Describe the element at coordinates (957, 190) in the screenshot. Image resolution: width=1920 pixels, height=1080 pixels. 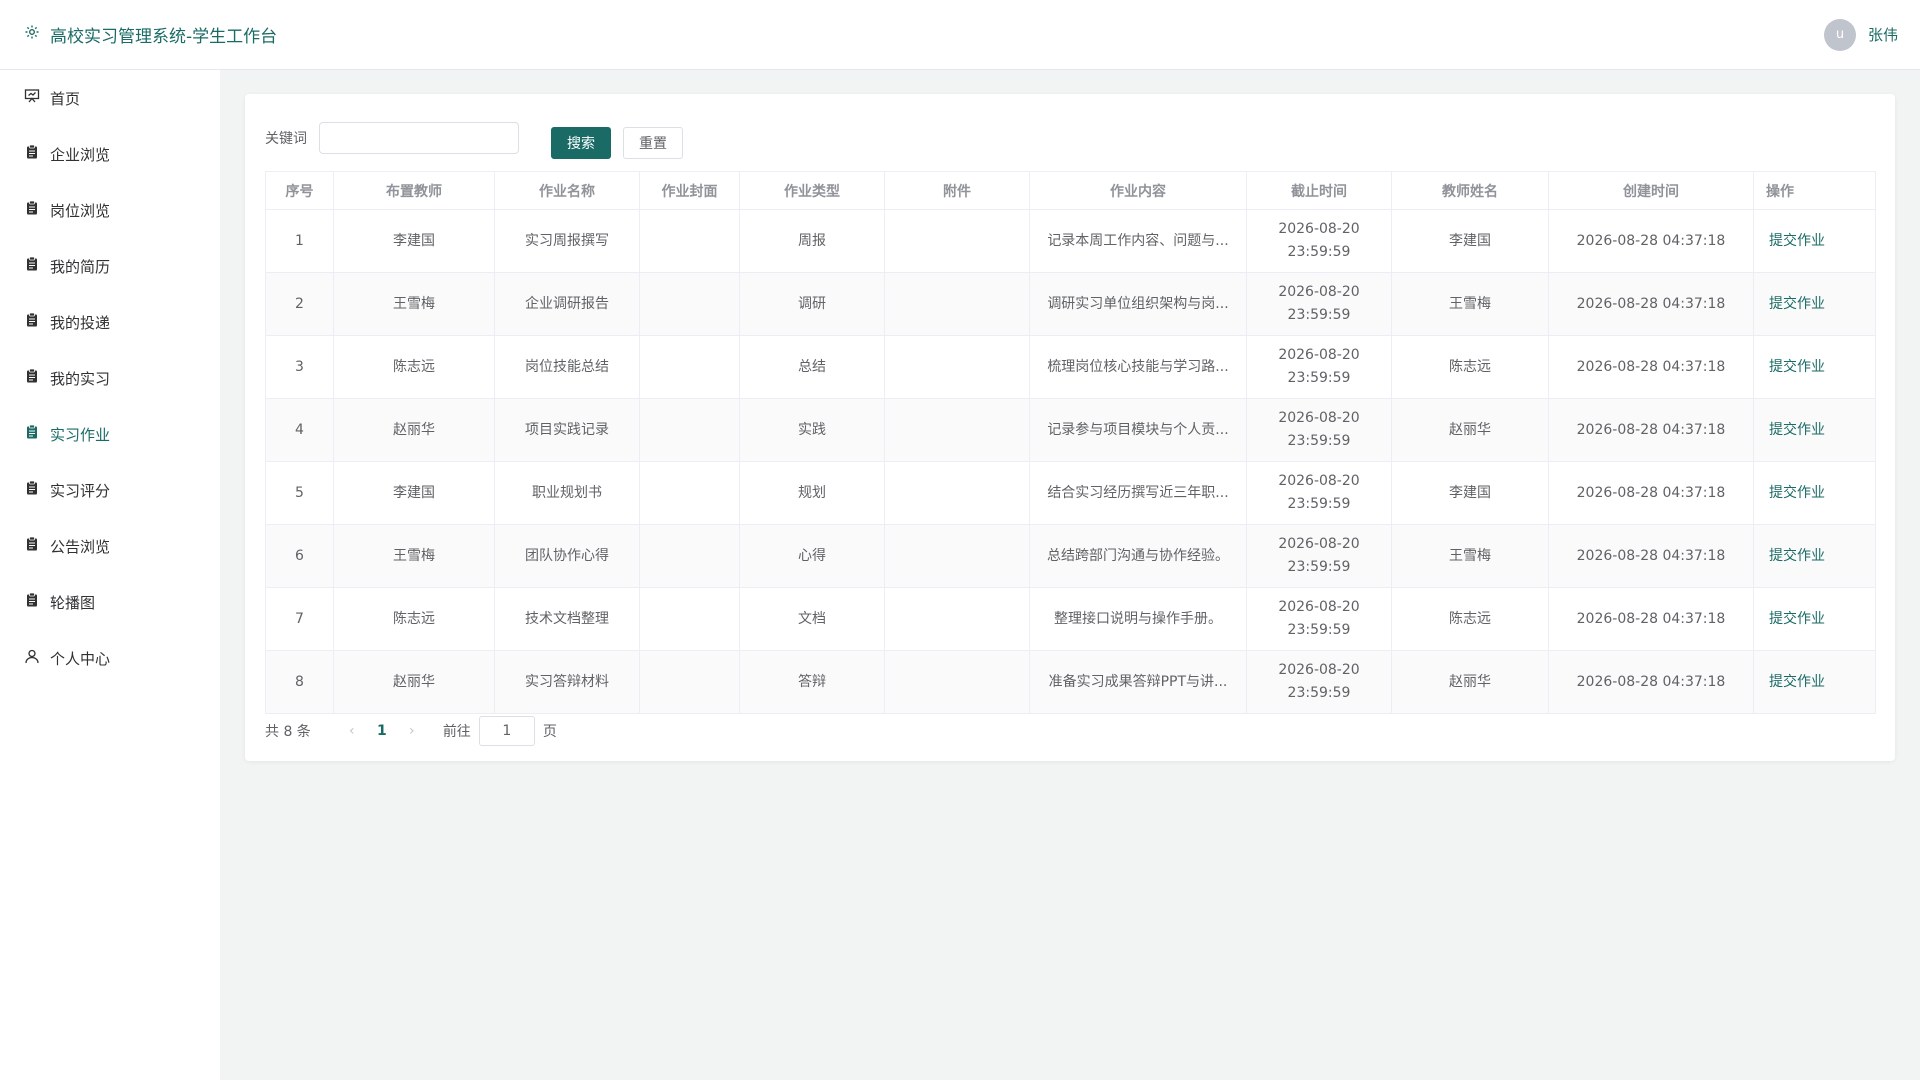
I see `column-header: 附件` at that location.